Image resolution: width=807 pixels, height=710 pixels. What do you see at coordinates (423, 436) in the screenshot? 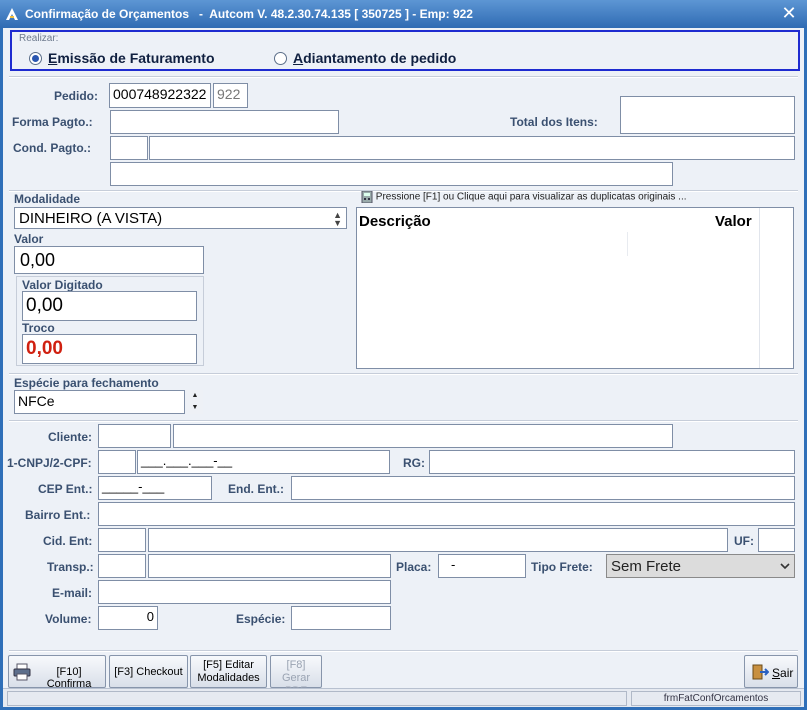
I see `cliente-name-input` at bounding box center [423, 436].